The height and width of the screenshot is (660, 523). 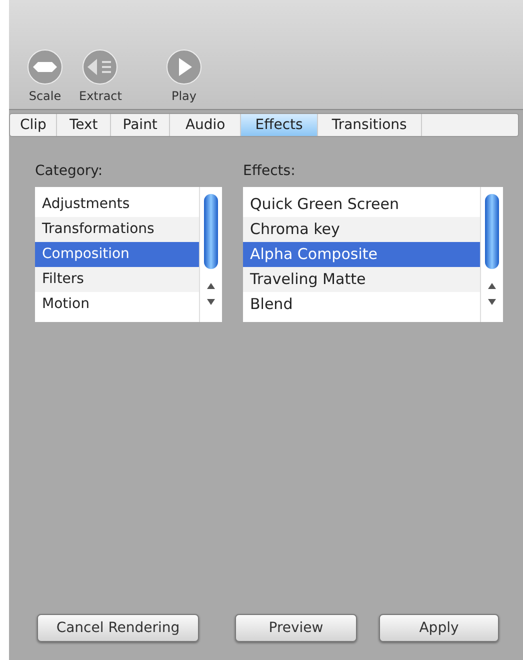 I want to click on list-item: Chroma key, so click(x=361, y=229).